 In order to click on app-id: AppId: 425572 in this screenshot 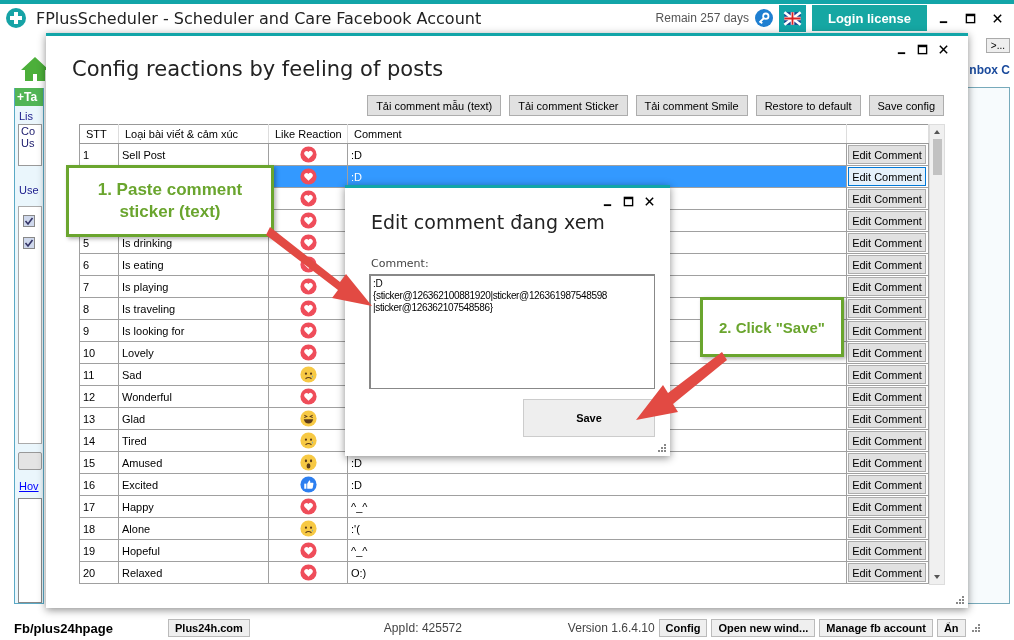, I will do `click(423, 628)`.